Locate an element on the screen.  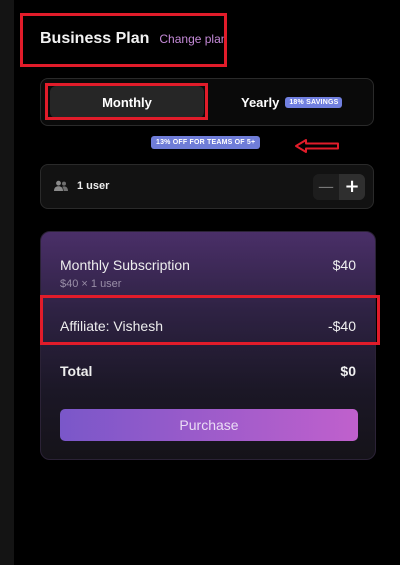
plan-title: Business Plan is located at coordinates (95, 38).